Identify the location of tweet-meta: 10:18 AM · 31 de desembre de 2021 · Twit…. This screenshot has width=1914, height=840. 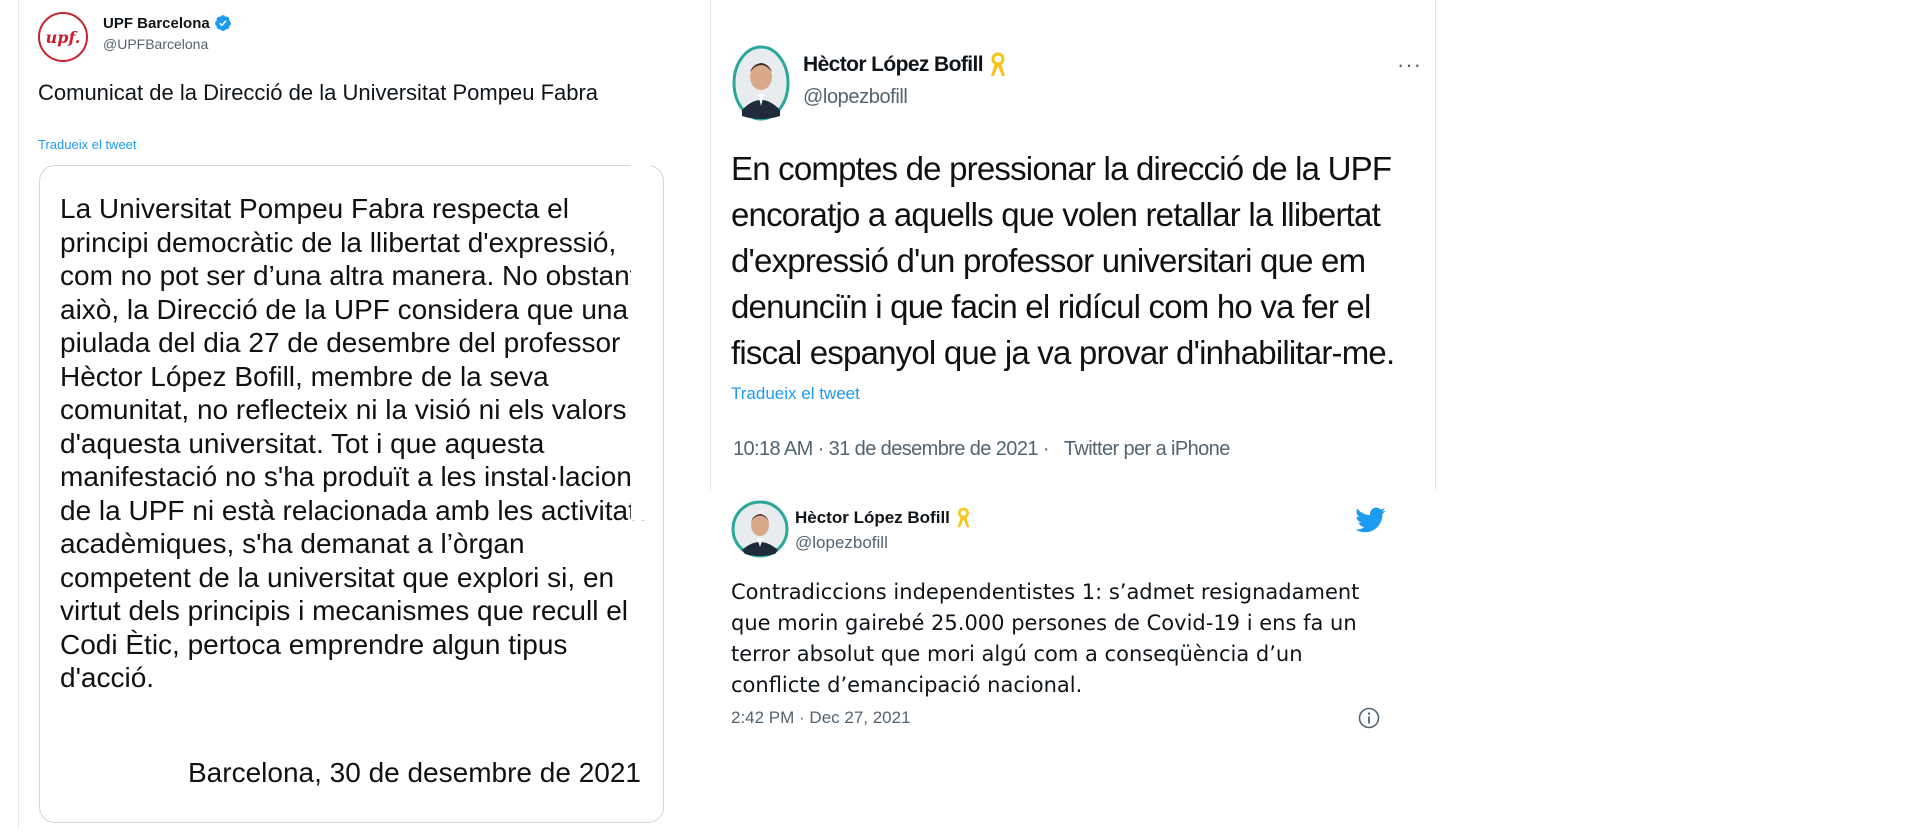
(981, 449).